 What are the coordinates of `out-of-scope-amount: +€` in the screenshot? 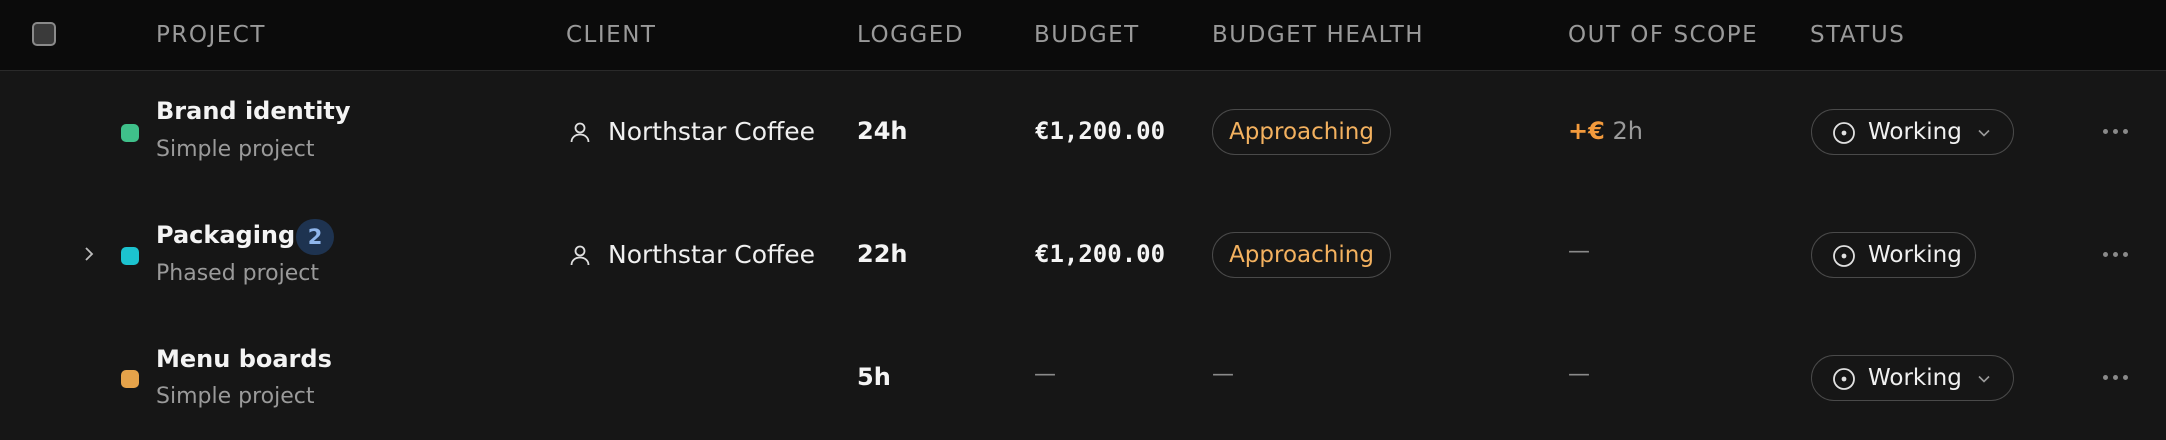 It's located at (1586, 131).